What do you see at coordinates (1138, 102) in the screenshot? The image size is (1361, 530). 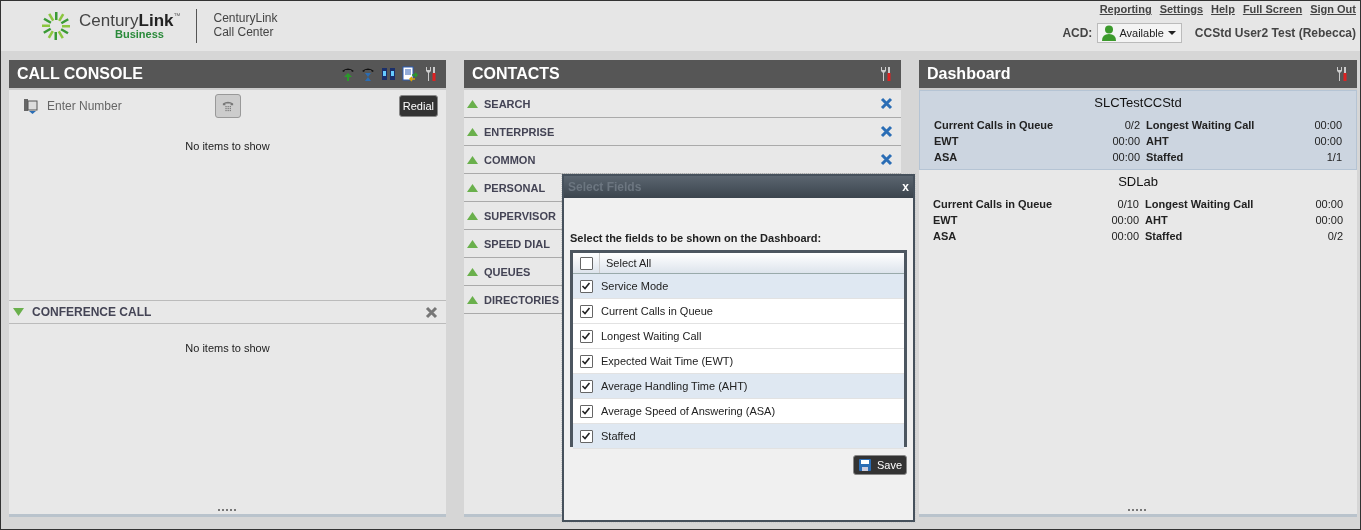 I see `queue-name: SLCTestCCStd` at bounding box center [1138, 102].